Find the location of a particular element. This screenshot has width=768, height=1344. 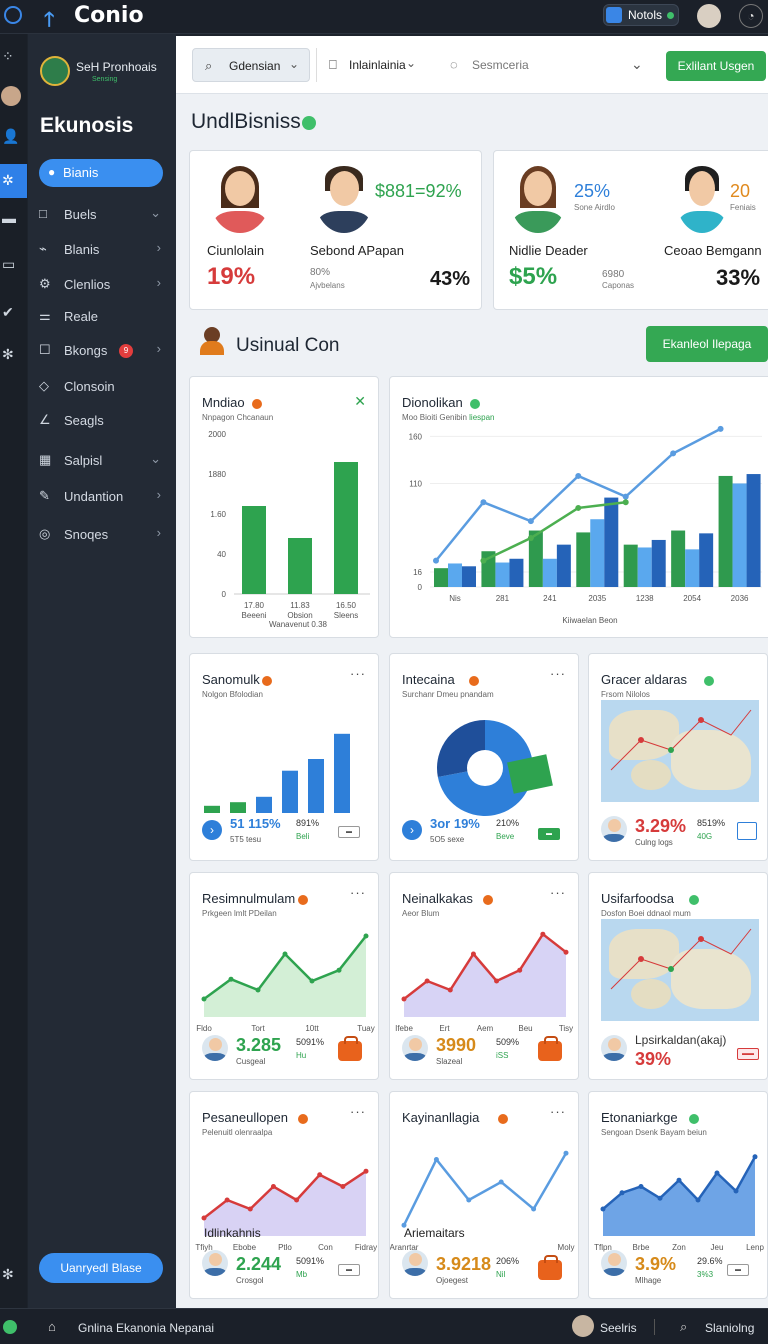

tile-title: Etonaniarkge is located at coordinates (639, 1117).